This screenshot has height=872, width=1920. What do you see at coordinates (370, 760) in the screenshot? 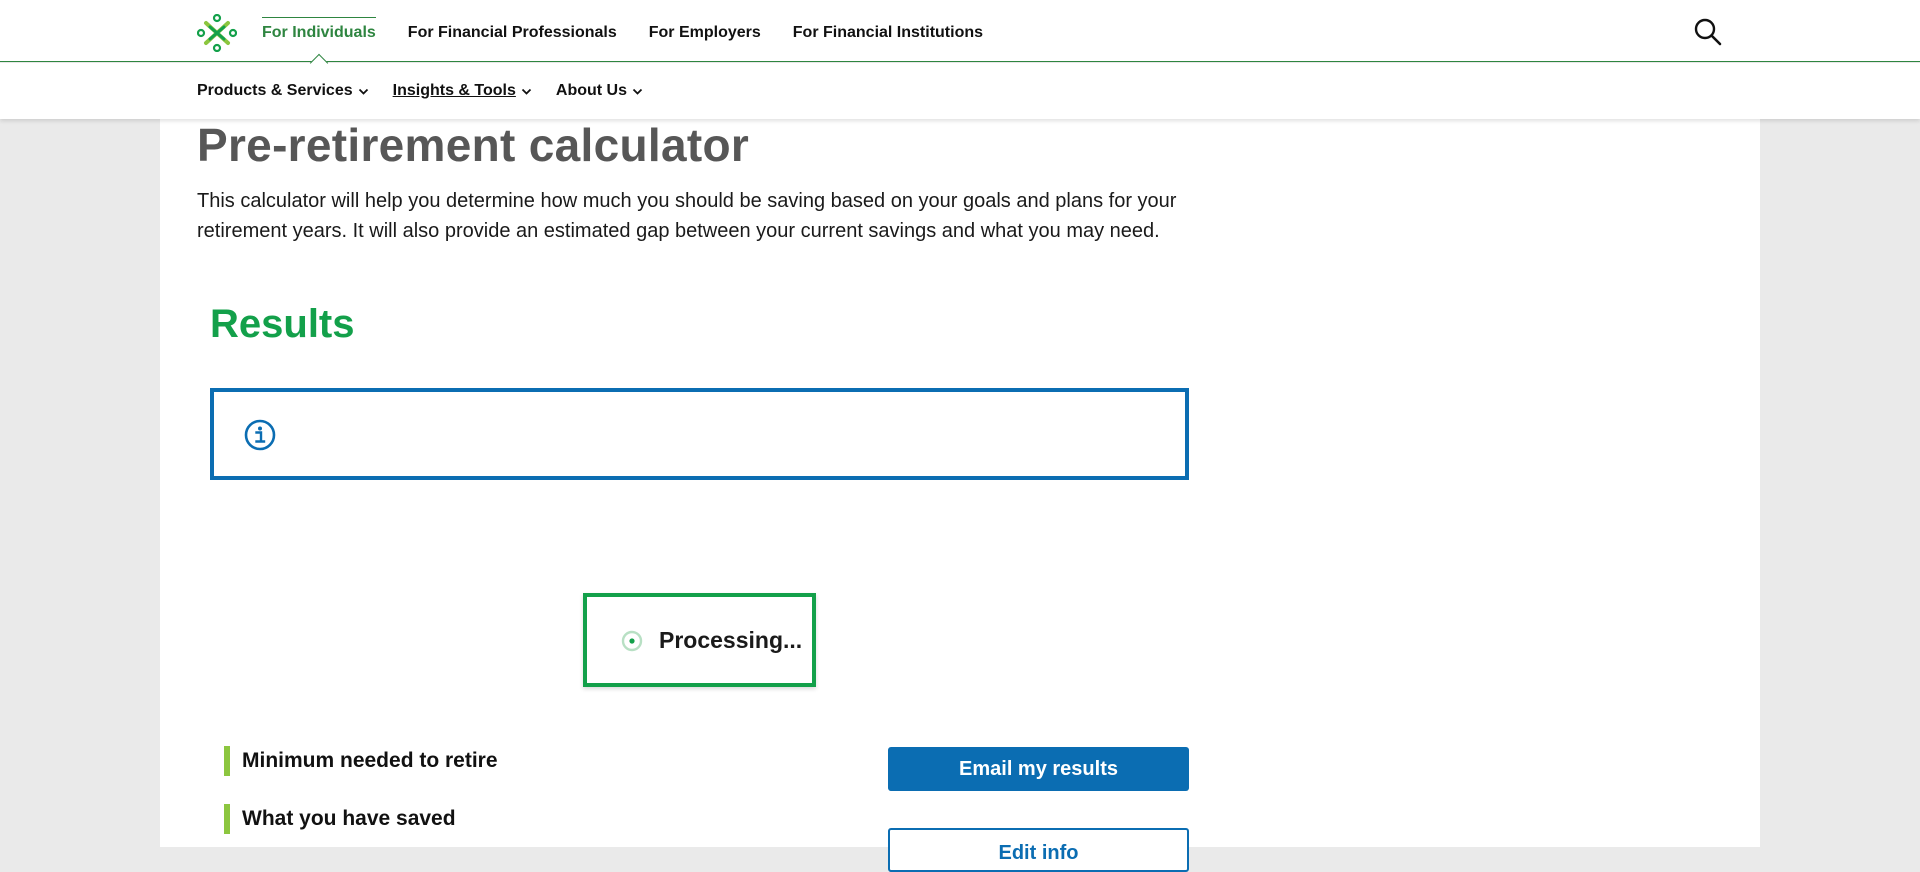
I see `metric-label: Minimum needed to retire` at bounding box center [370, 760].